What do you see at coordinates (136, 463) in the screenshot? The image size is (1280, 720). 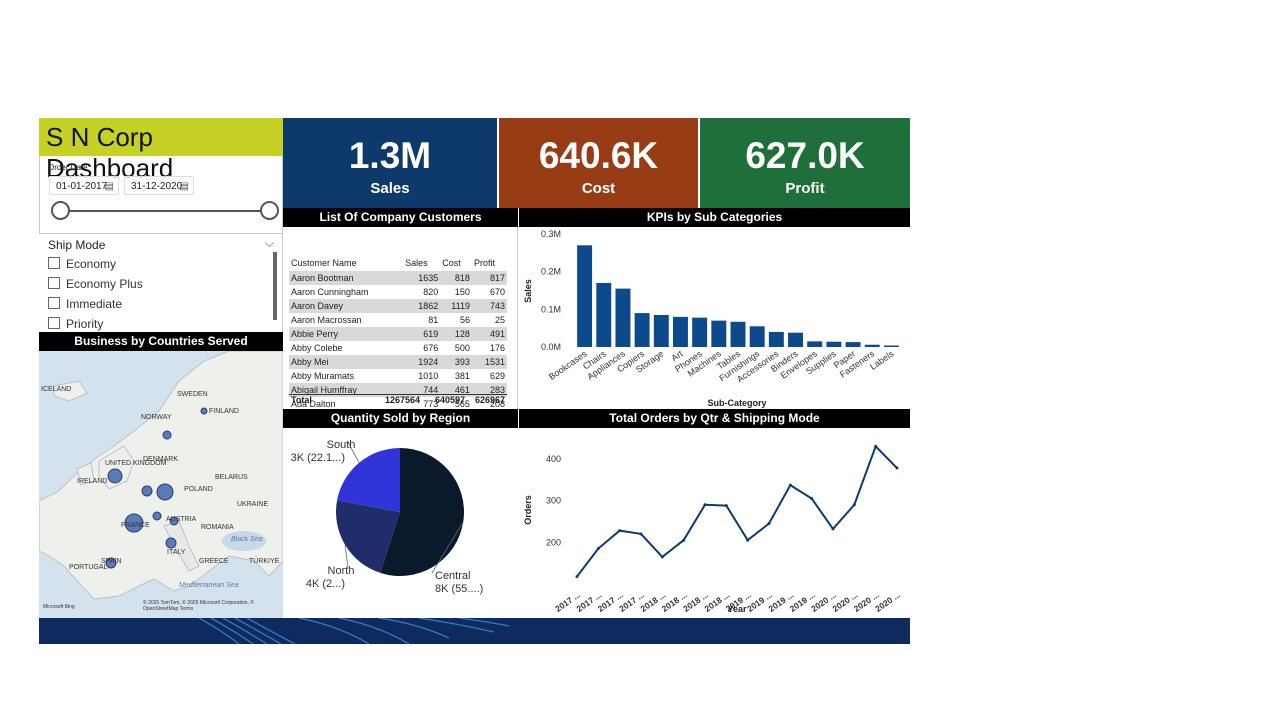 I see `map-label: UNITED KINGDOM` at bounding box center [136, 463].